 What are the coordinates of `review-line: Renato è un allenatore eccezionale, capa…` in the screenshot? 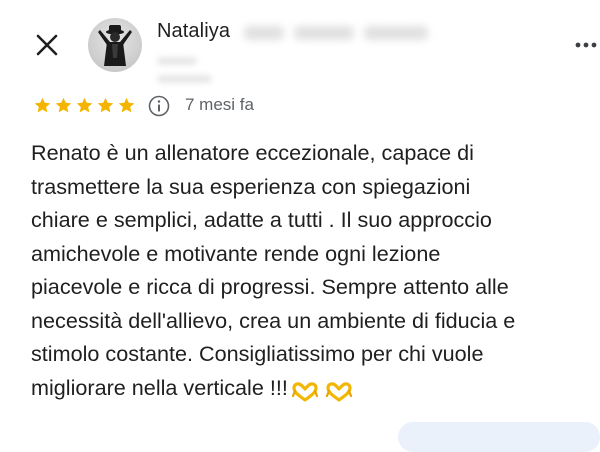 It's located at (252, 152).